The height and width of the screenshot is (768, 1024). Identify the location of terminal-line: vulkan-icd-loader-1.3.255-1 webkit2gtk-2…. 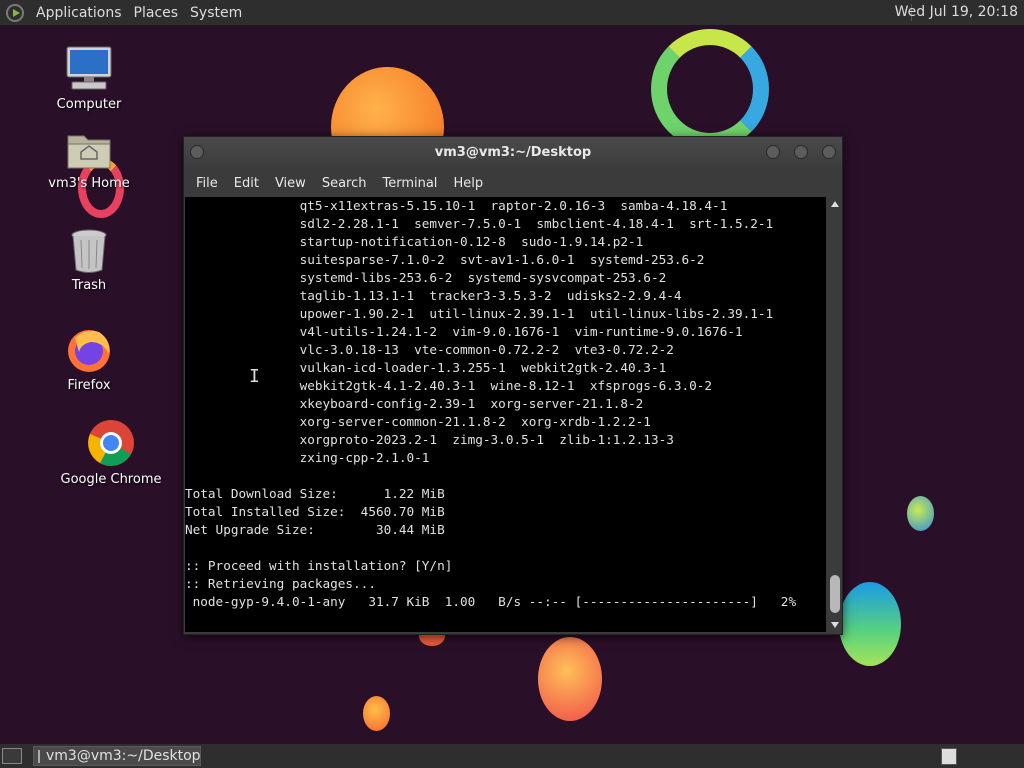
(426, 367).